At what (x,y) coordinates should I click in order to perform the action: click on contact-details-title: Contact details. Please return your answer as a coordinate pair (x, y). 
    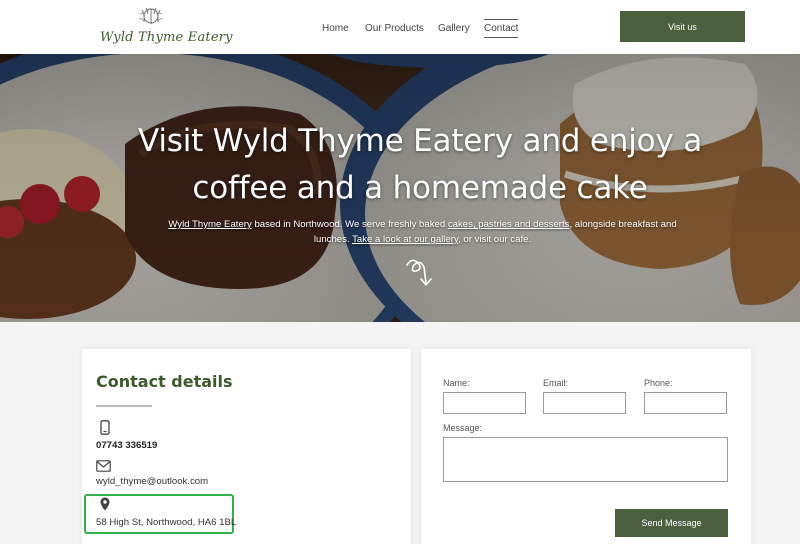
    Looking at the image, I should click on (164, 381).